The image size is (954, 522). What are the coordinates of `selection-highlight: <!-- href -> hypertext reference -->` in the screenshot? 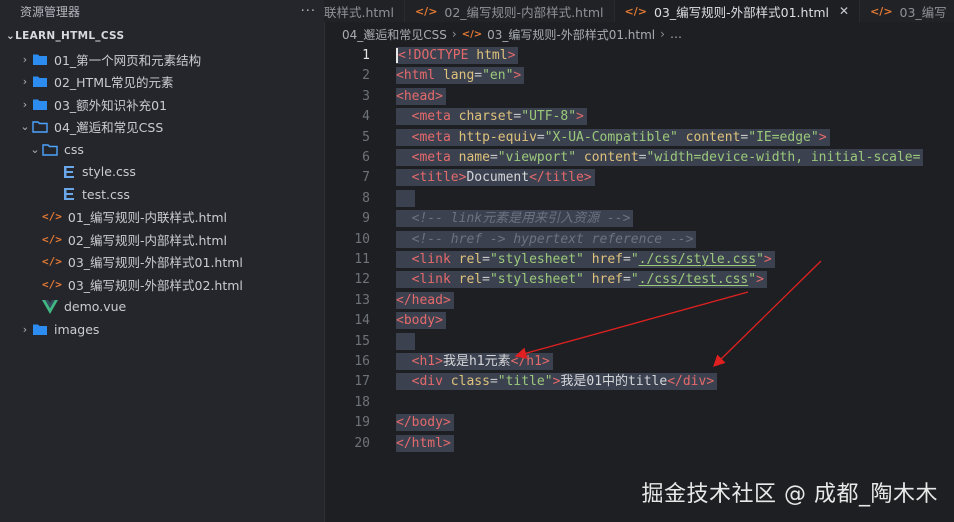 It's located at (546, 239).